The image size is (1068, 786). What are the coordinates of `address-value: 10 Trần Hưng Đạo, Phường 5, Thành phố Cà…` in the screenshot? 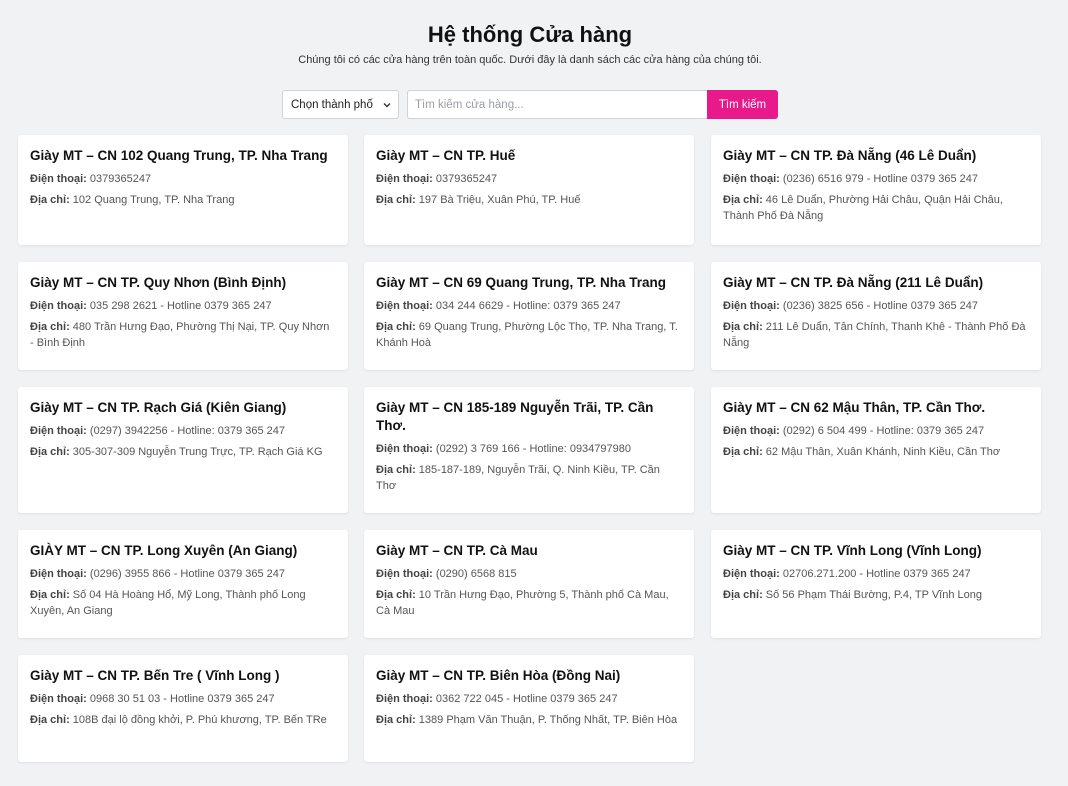 It's located at (522, 603).